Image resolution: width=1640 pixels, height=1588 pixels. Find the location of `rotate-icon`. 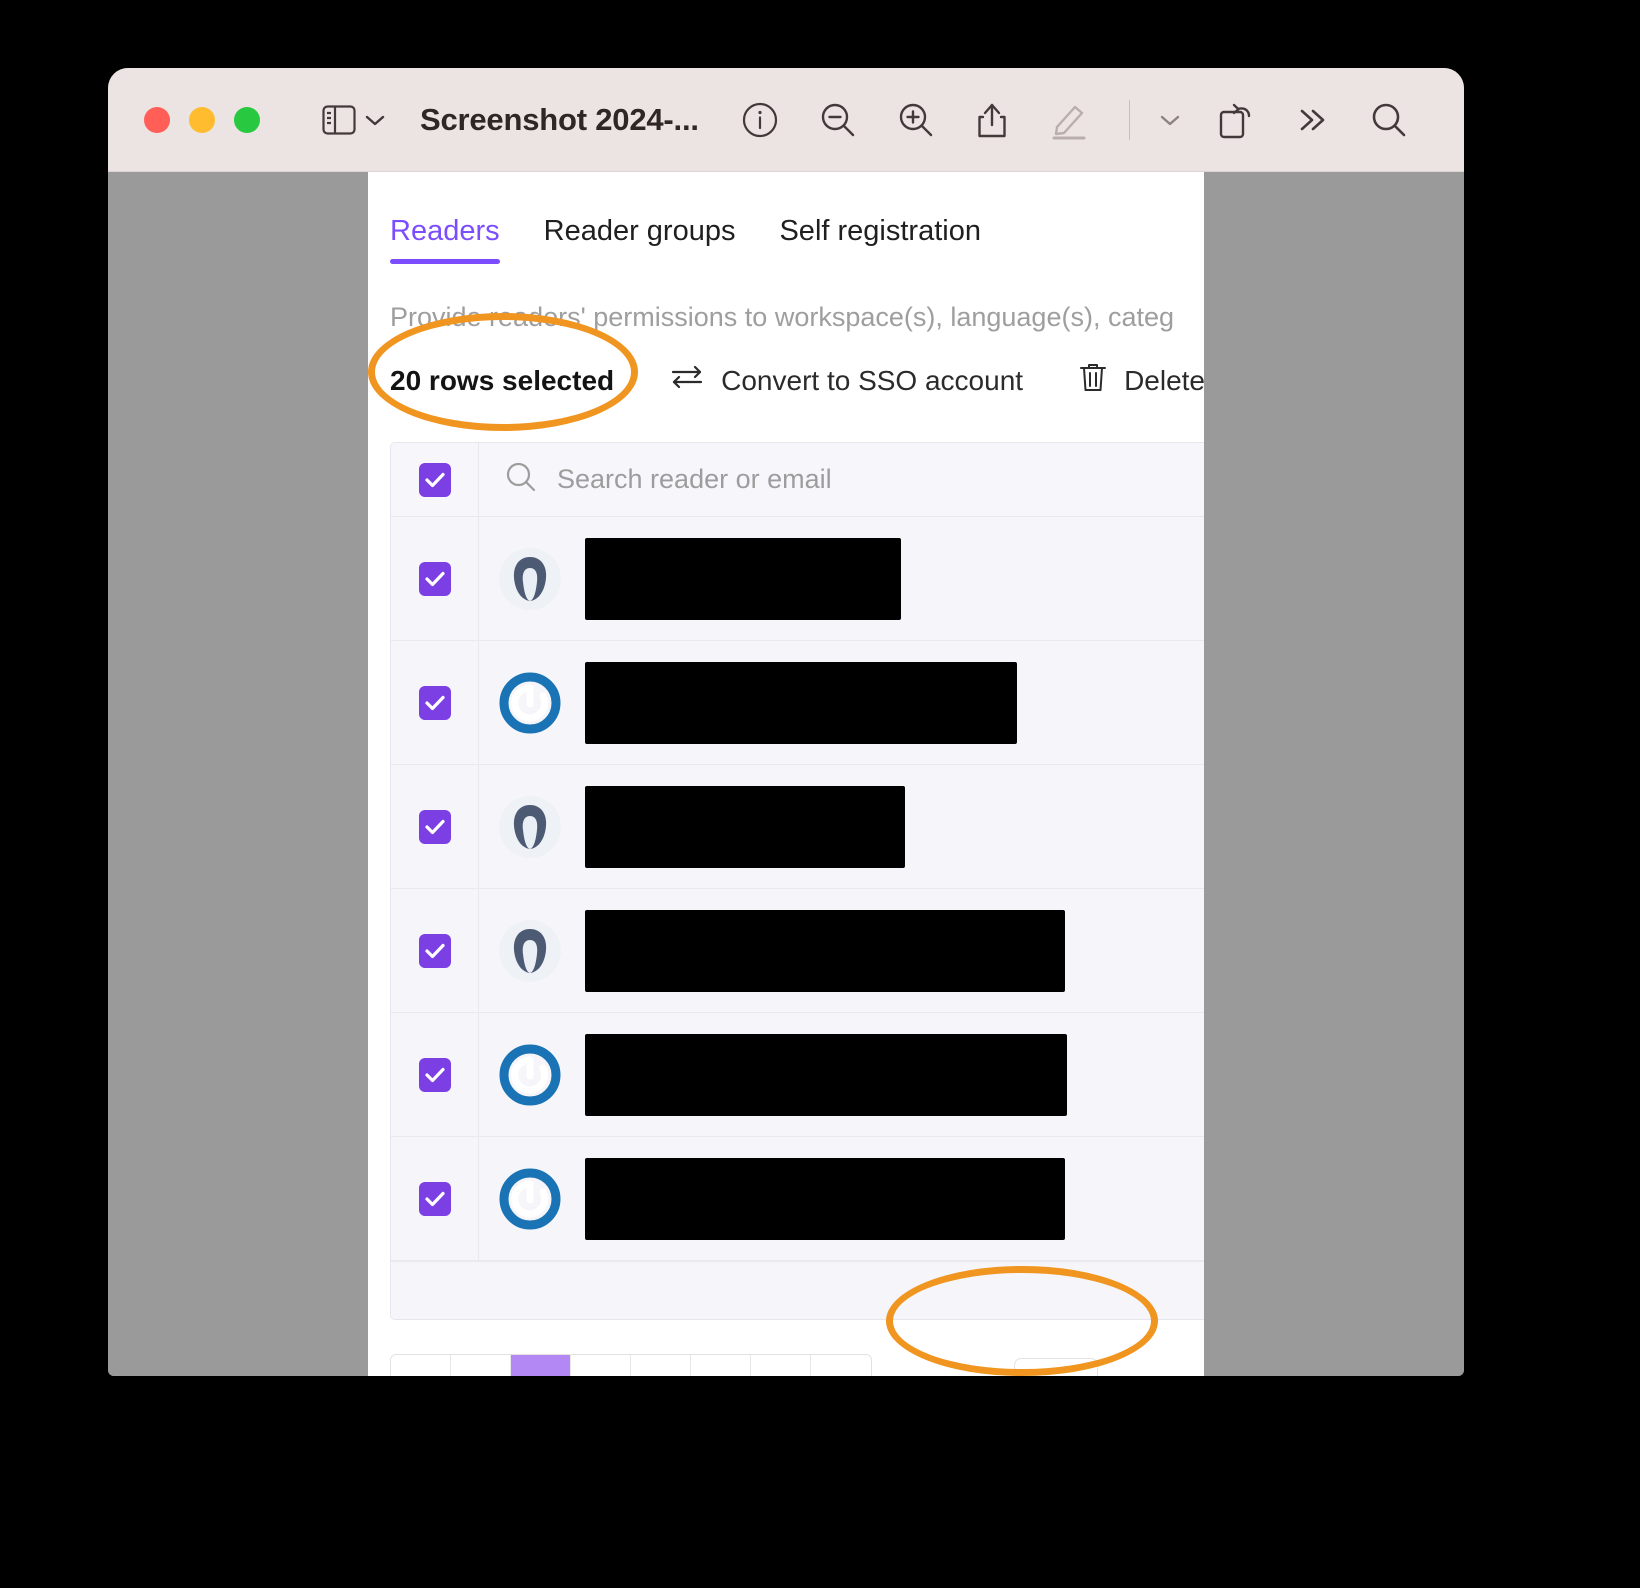

rotate-icon is located at coordinates (1235, 120).